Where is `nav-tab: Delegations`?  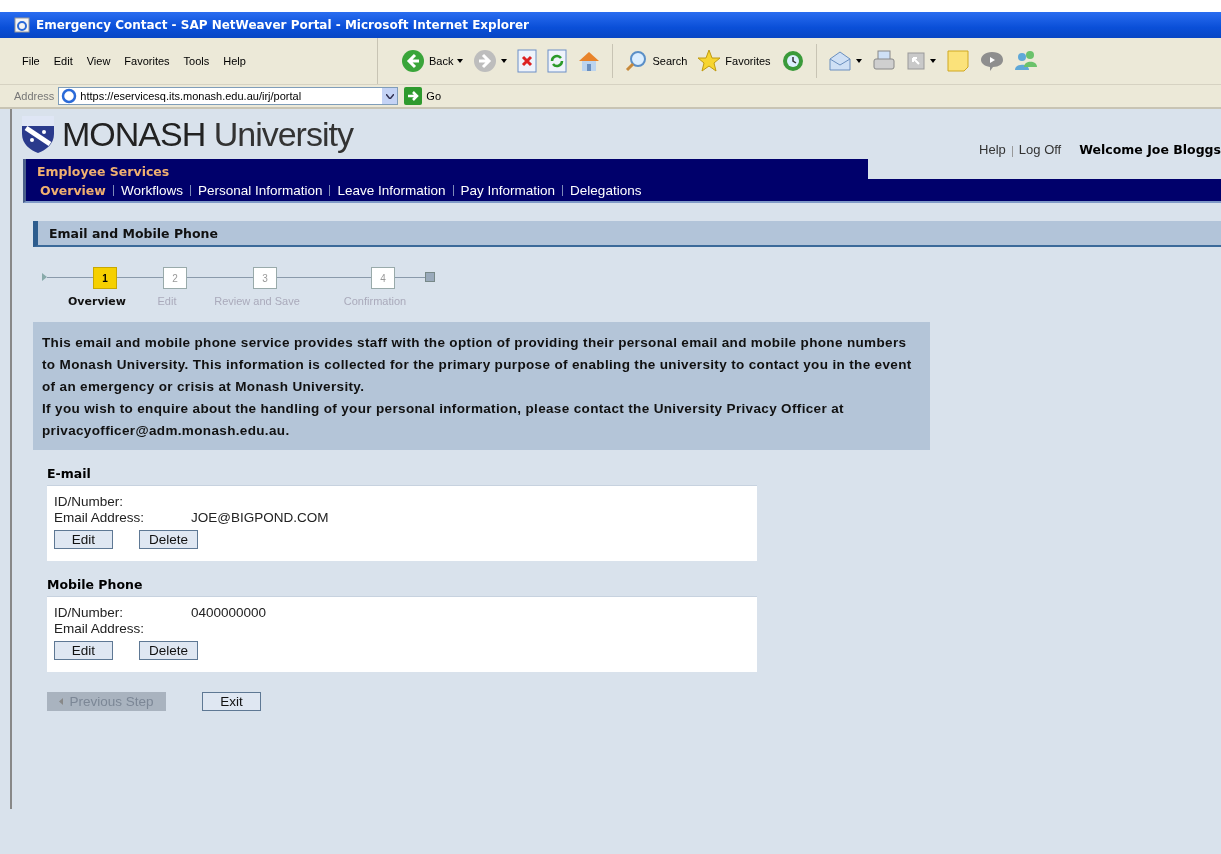
nav-tab: Delegations is located at coordinates (606, 190).